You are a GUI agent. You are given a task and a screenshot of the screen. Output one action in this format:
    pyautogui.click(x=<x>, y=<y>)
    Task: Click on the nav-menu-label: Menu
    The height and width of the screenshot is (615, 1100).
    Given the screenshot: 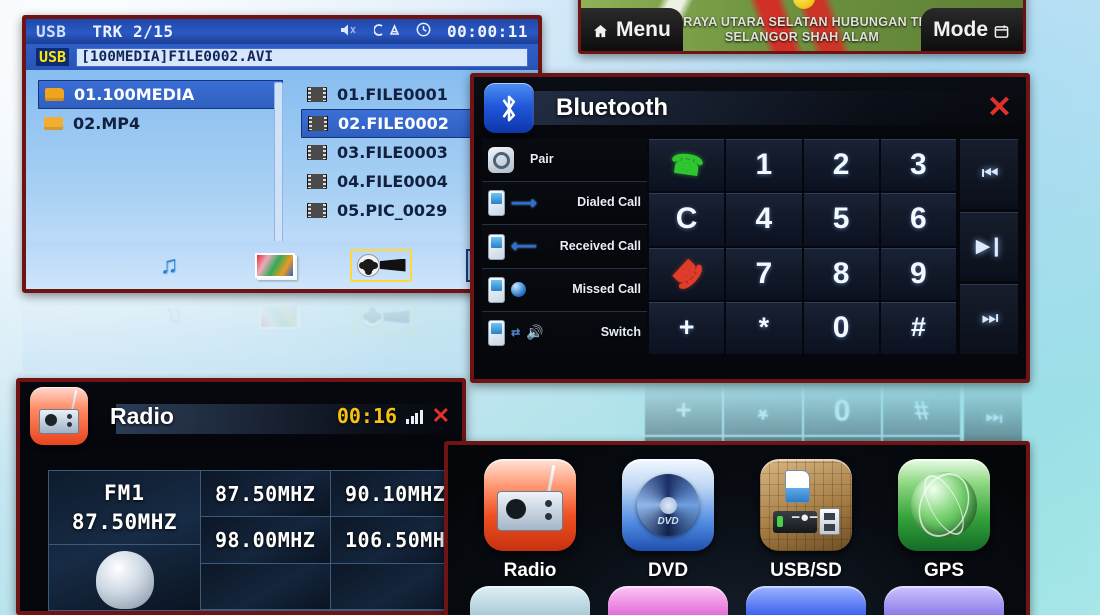 What is the action you would take?
    pyautogui.click(x=643, y=29)
    